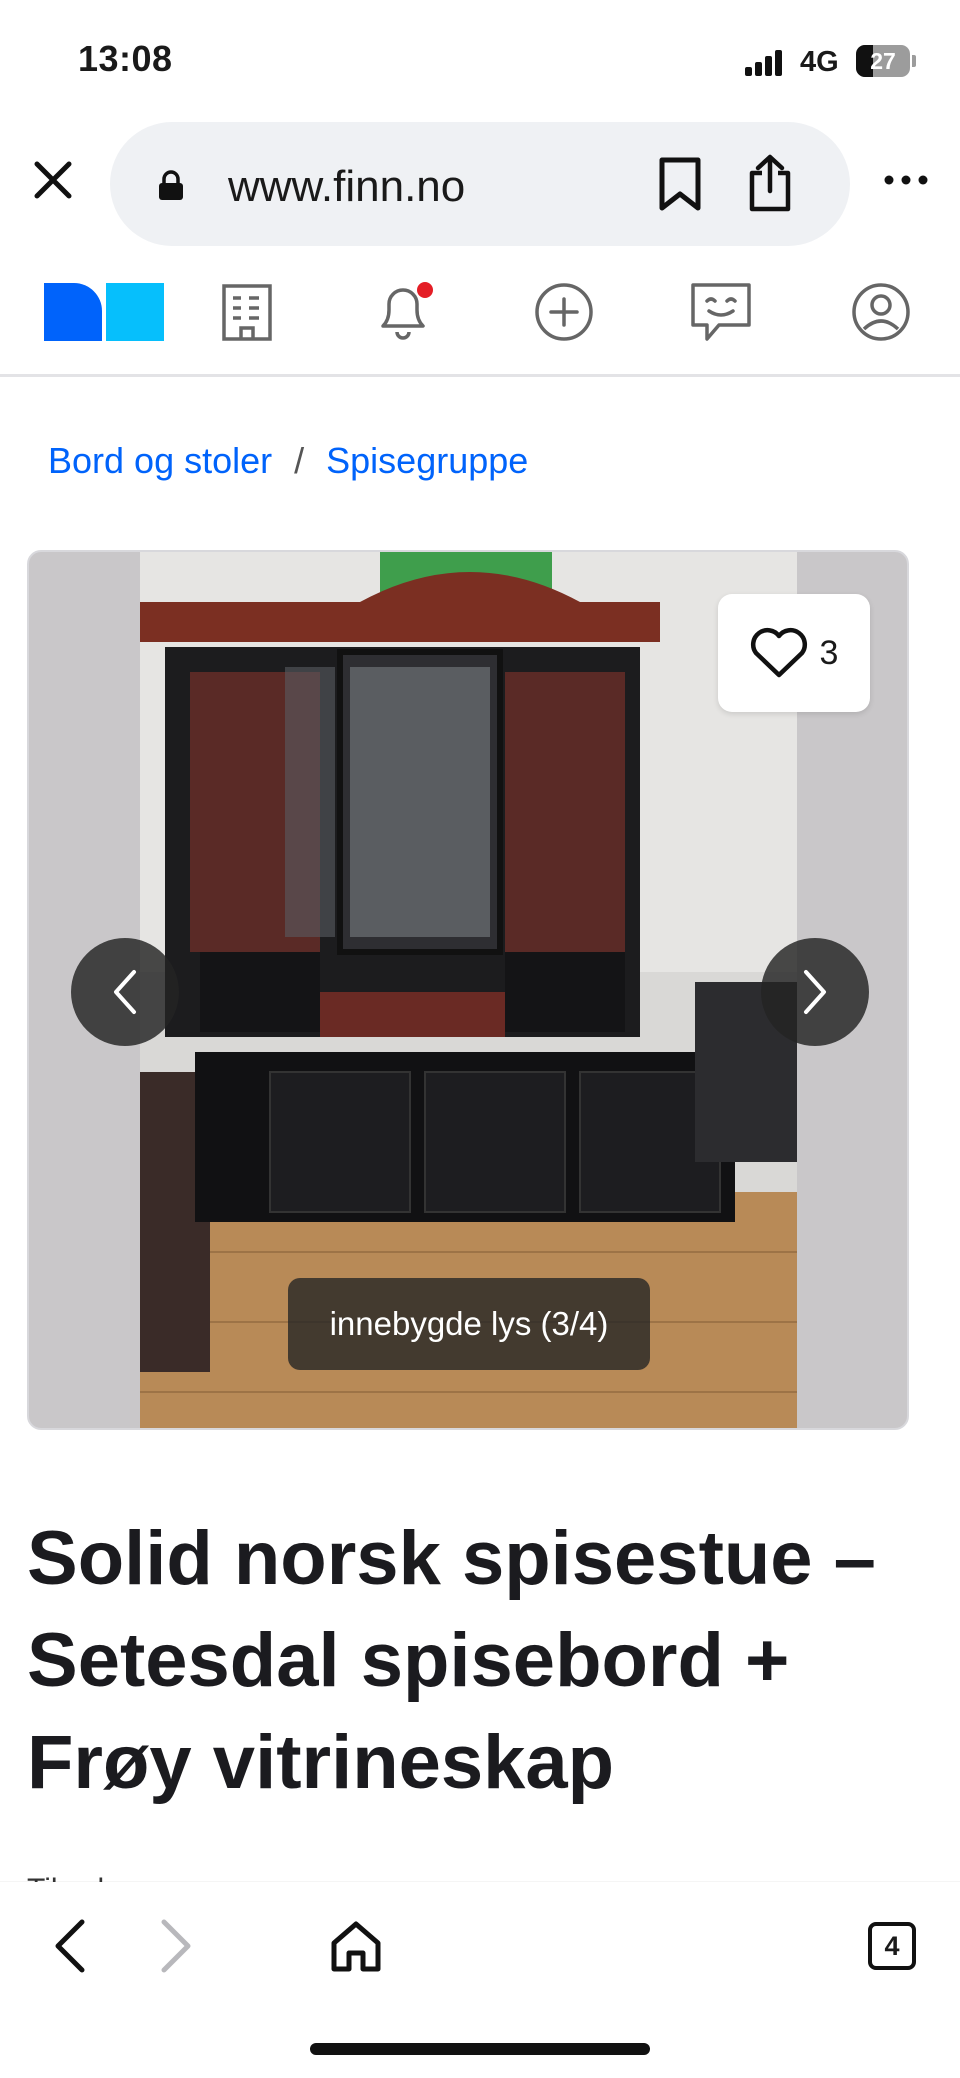 The image size is (960, 2078). What do you see at coordinates (425, 290) in the screenshot?
I see `notification-dot` at bounding box center [425, 290].